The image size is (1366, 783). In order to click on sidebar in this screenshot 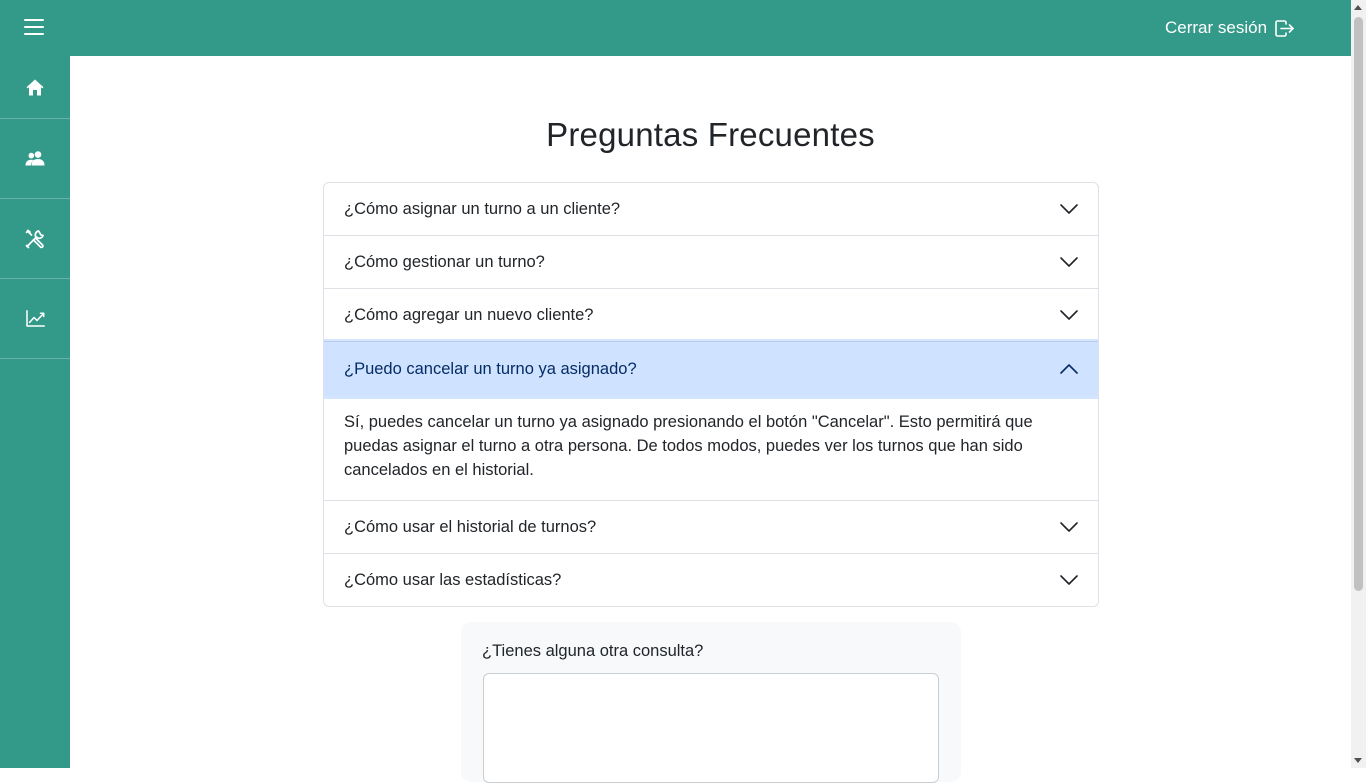, I will do `click(35, 412)`.